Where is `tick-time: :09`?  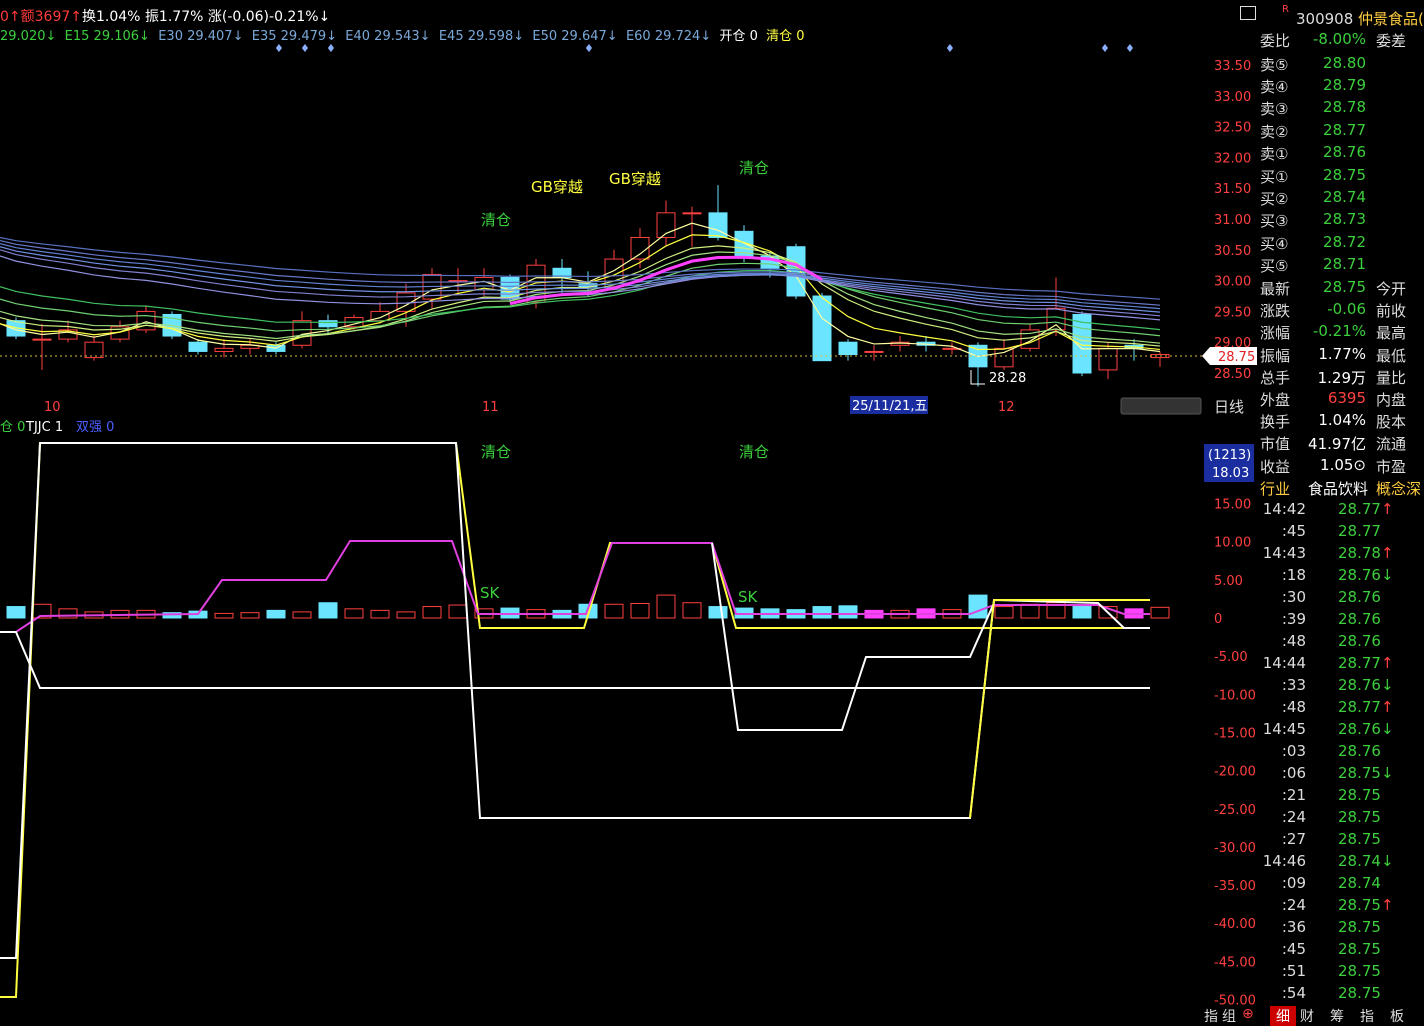 tick-time: :09 is located at coordinates (1293, 883).